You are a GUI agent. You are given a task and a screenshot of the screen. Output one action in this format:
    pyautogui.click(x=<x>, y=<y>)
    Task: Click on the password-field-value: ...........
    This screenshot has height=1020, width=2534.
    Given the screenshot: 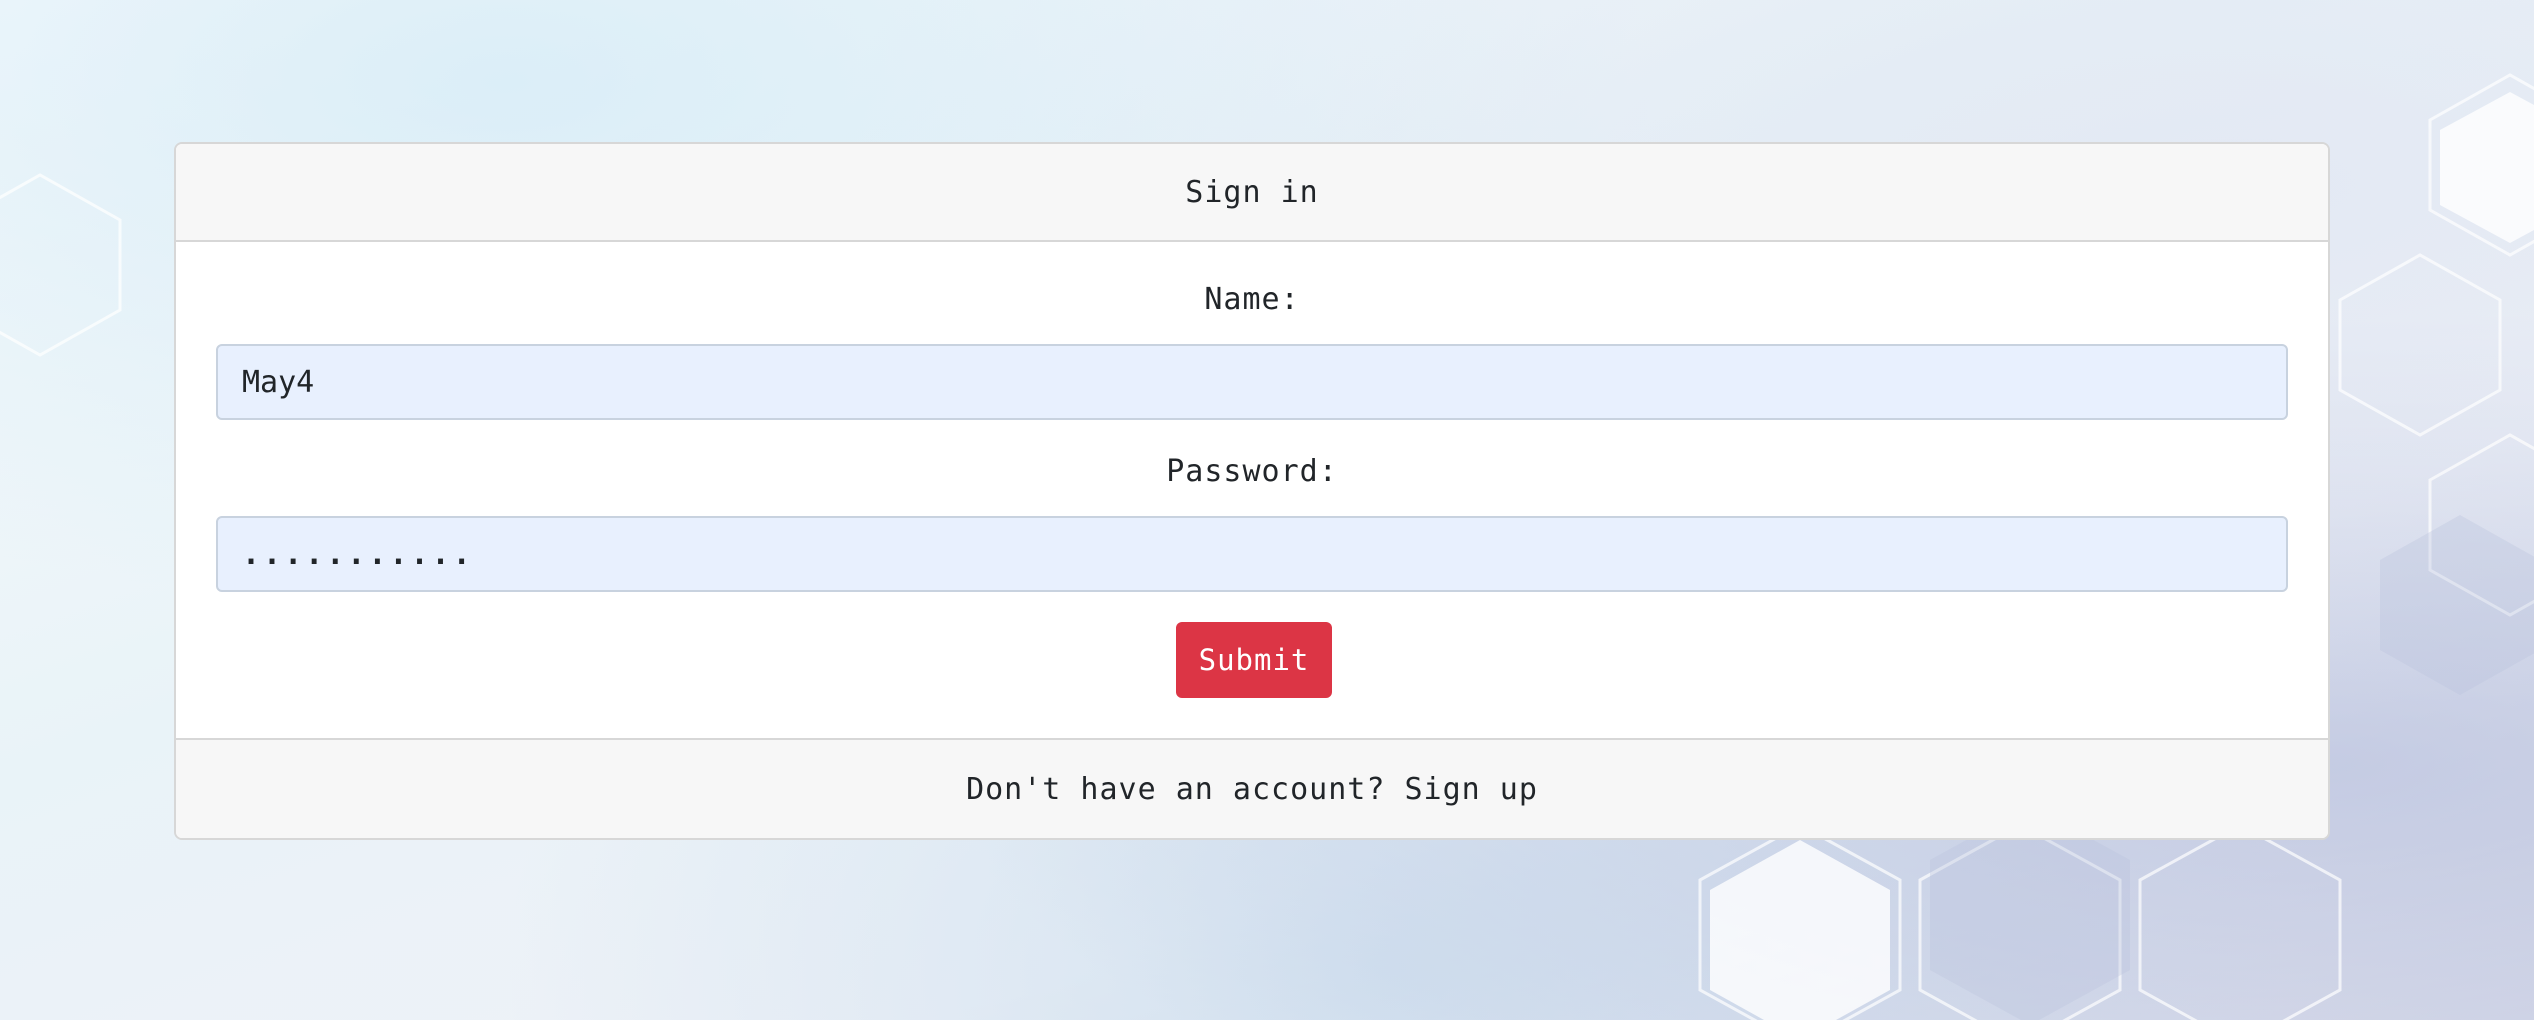 What is the action you would take?
    pyautogui.click(x=358, y=554)
    